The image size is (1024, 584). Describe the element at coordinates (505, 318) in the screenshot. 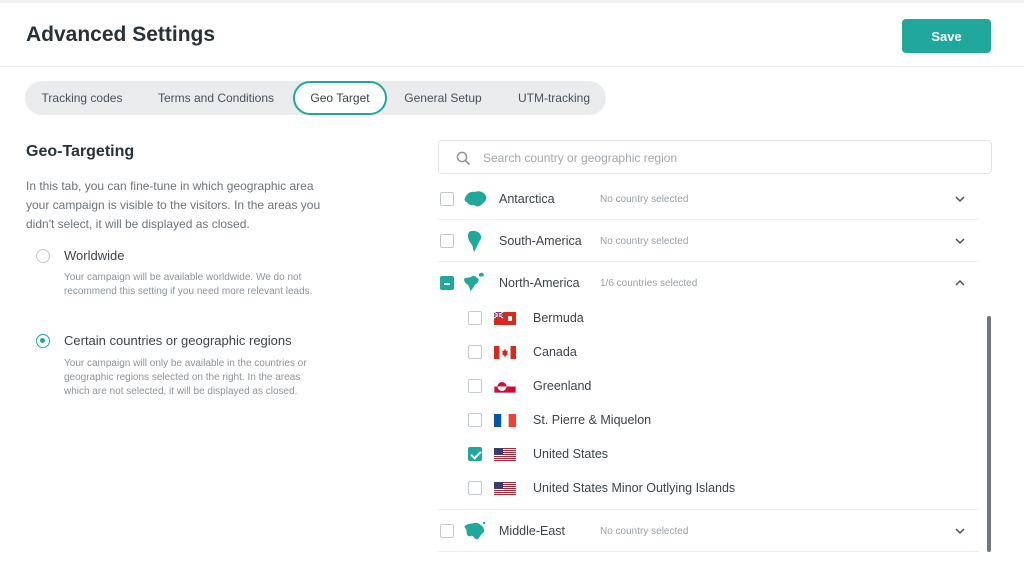

I see `bermuda-flag-icon` at that location.